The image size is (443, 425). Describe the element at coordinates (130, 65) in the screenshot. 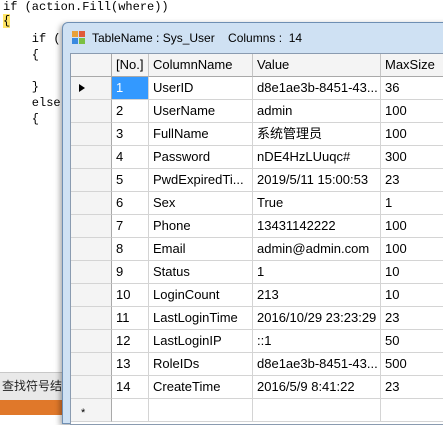

I see `column-header-no: [No.]` at that location.